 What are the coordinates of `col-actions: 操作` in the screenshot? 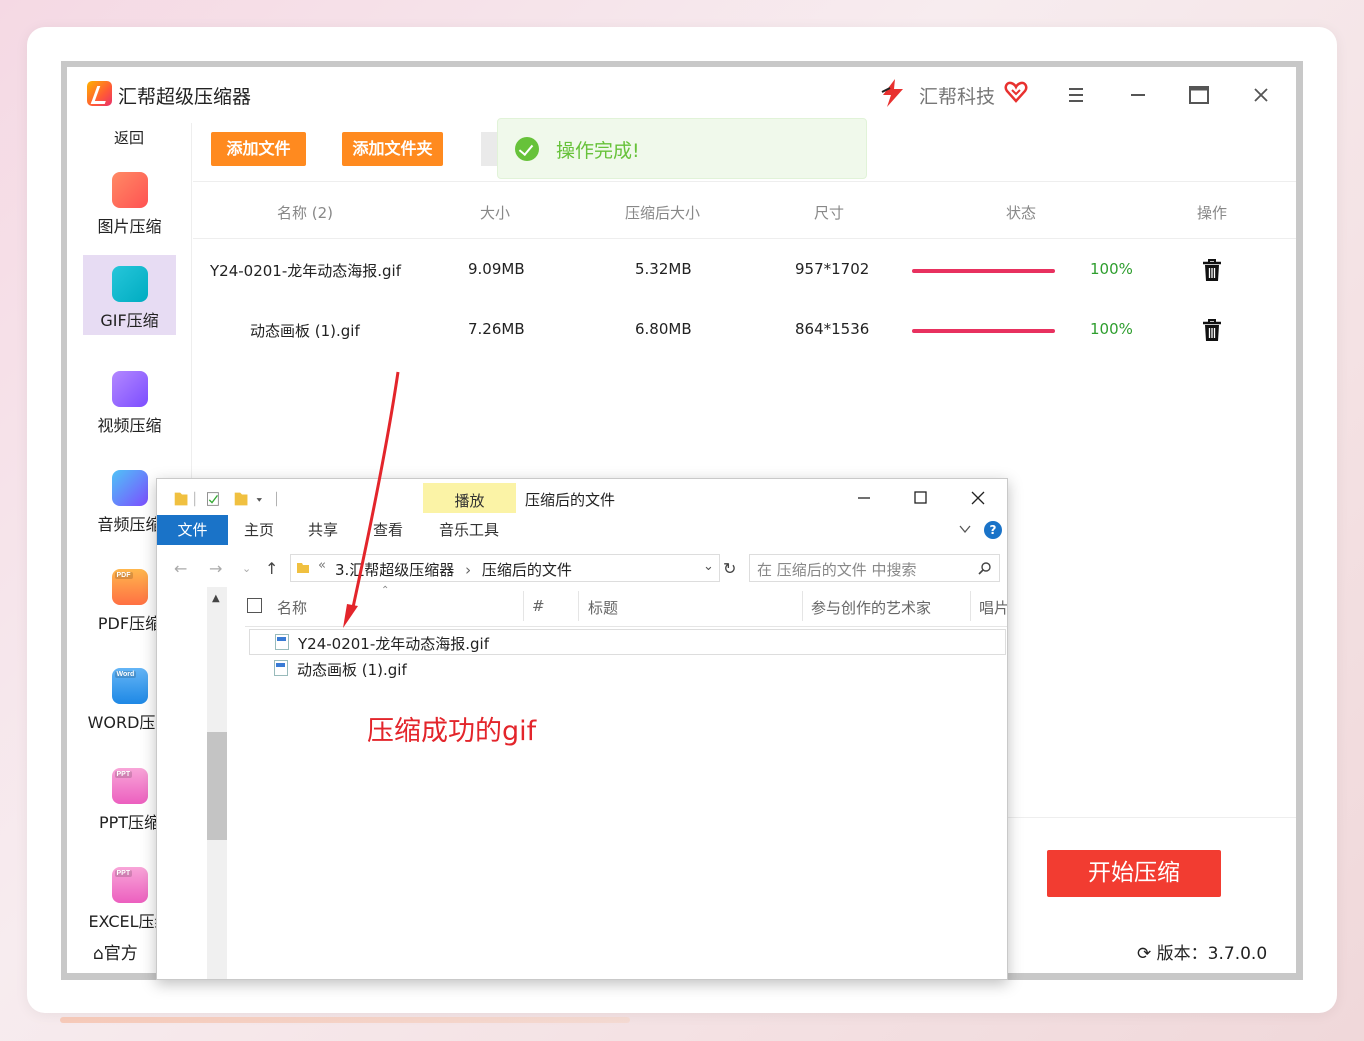 It's located at (1212, 212).